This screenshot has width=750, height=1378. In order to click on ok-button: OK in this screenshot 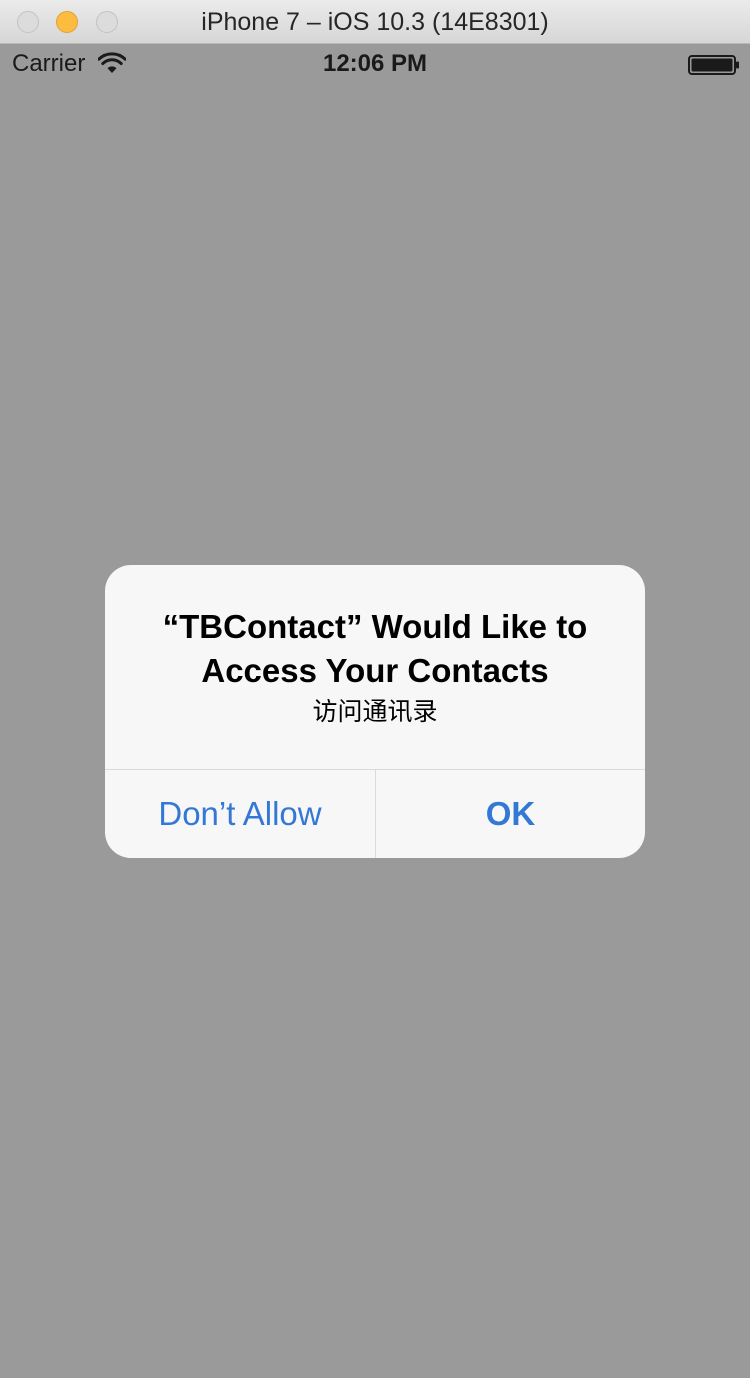, I will do `click(510, 814)`.